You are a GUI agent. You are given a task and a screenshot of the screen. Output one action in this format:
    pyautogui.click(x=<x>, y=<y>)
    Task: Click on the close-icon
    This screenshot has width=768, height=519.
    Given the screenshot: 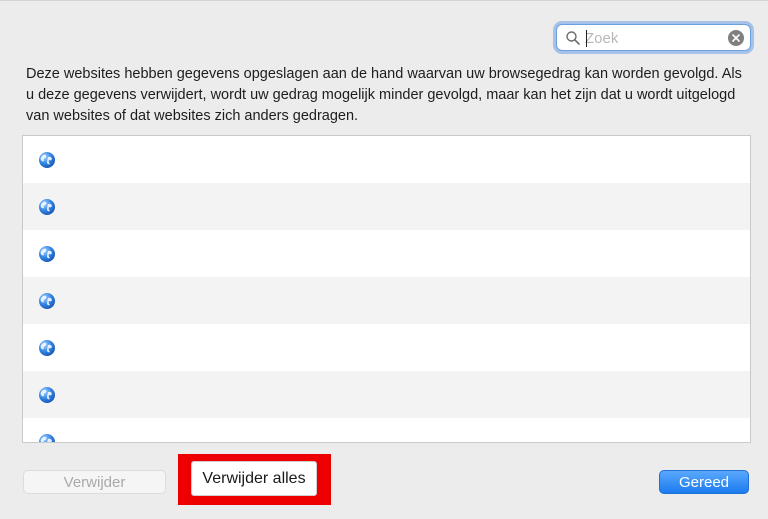 What is the action you would take?
    pyautogui.click(x=736, y=38)
    